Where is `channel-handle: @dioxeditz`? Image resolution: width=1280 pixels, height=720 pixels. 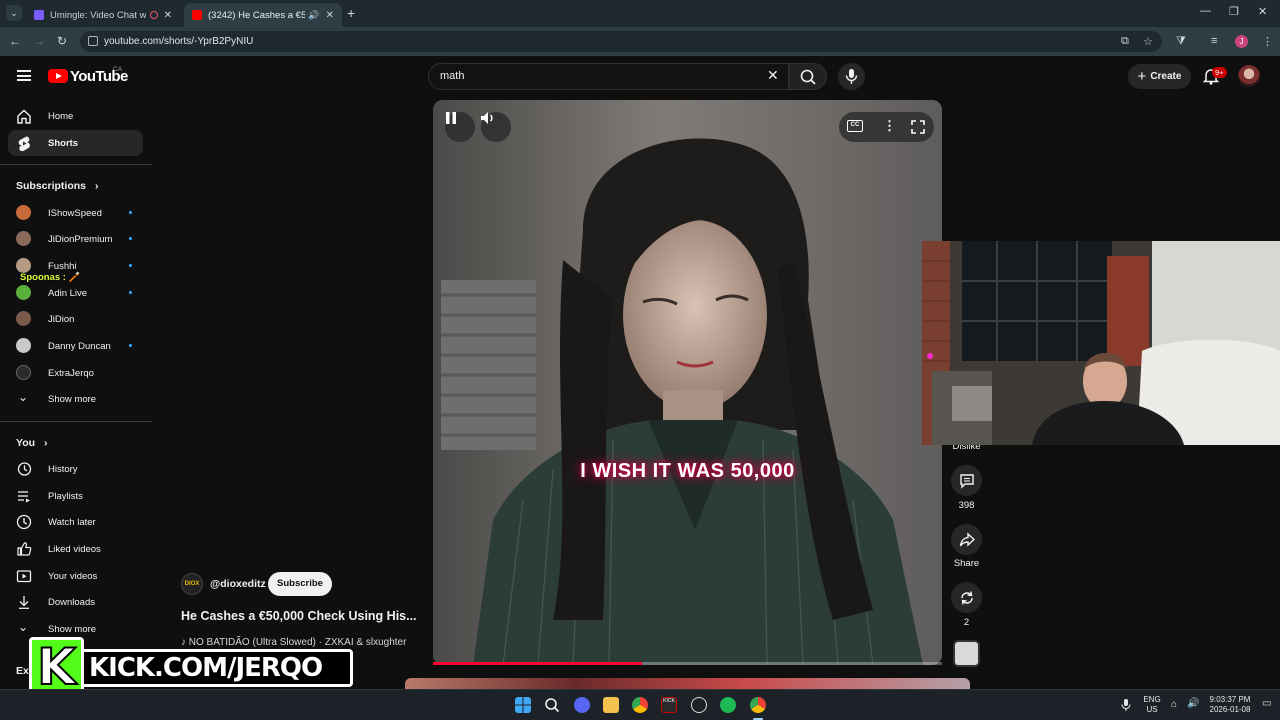
channel-handle: @dioxeditz is located at coordinates (238, 584).